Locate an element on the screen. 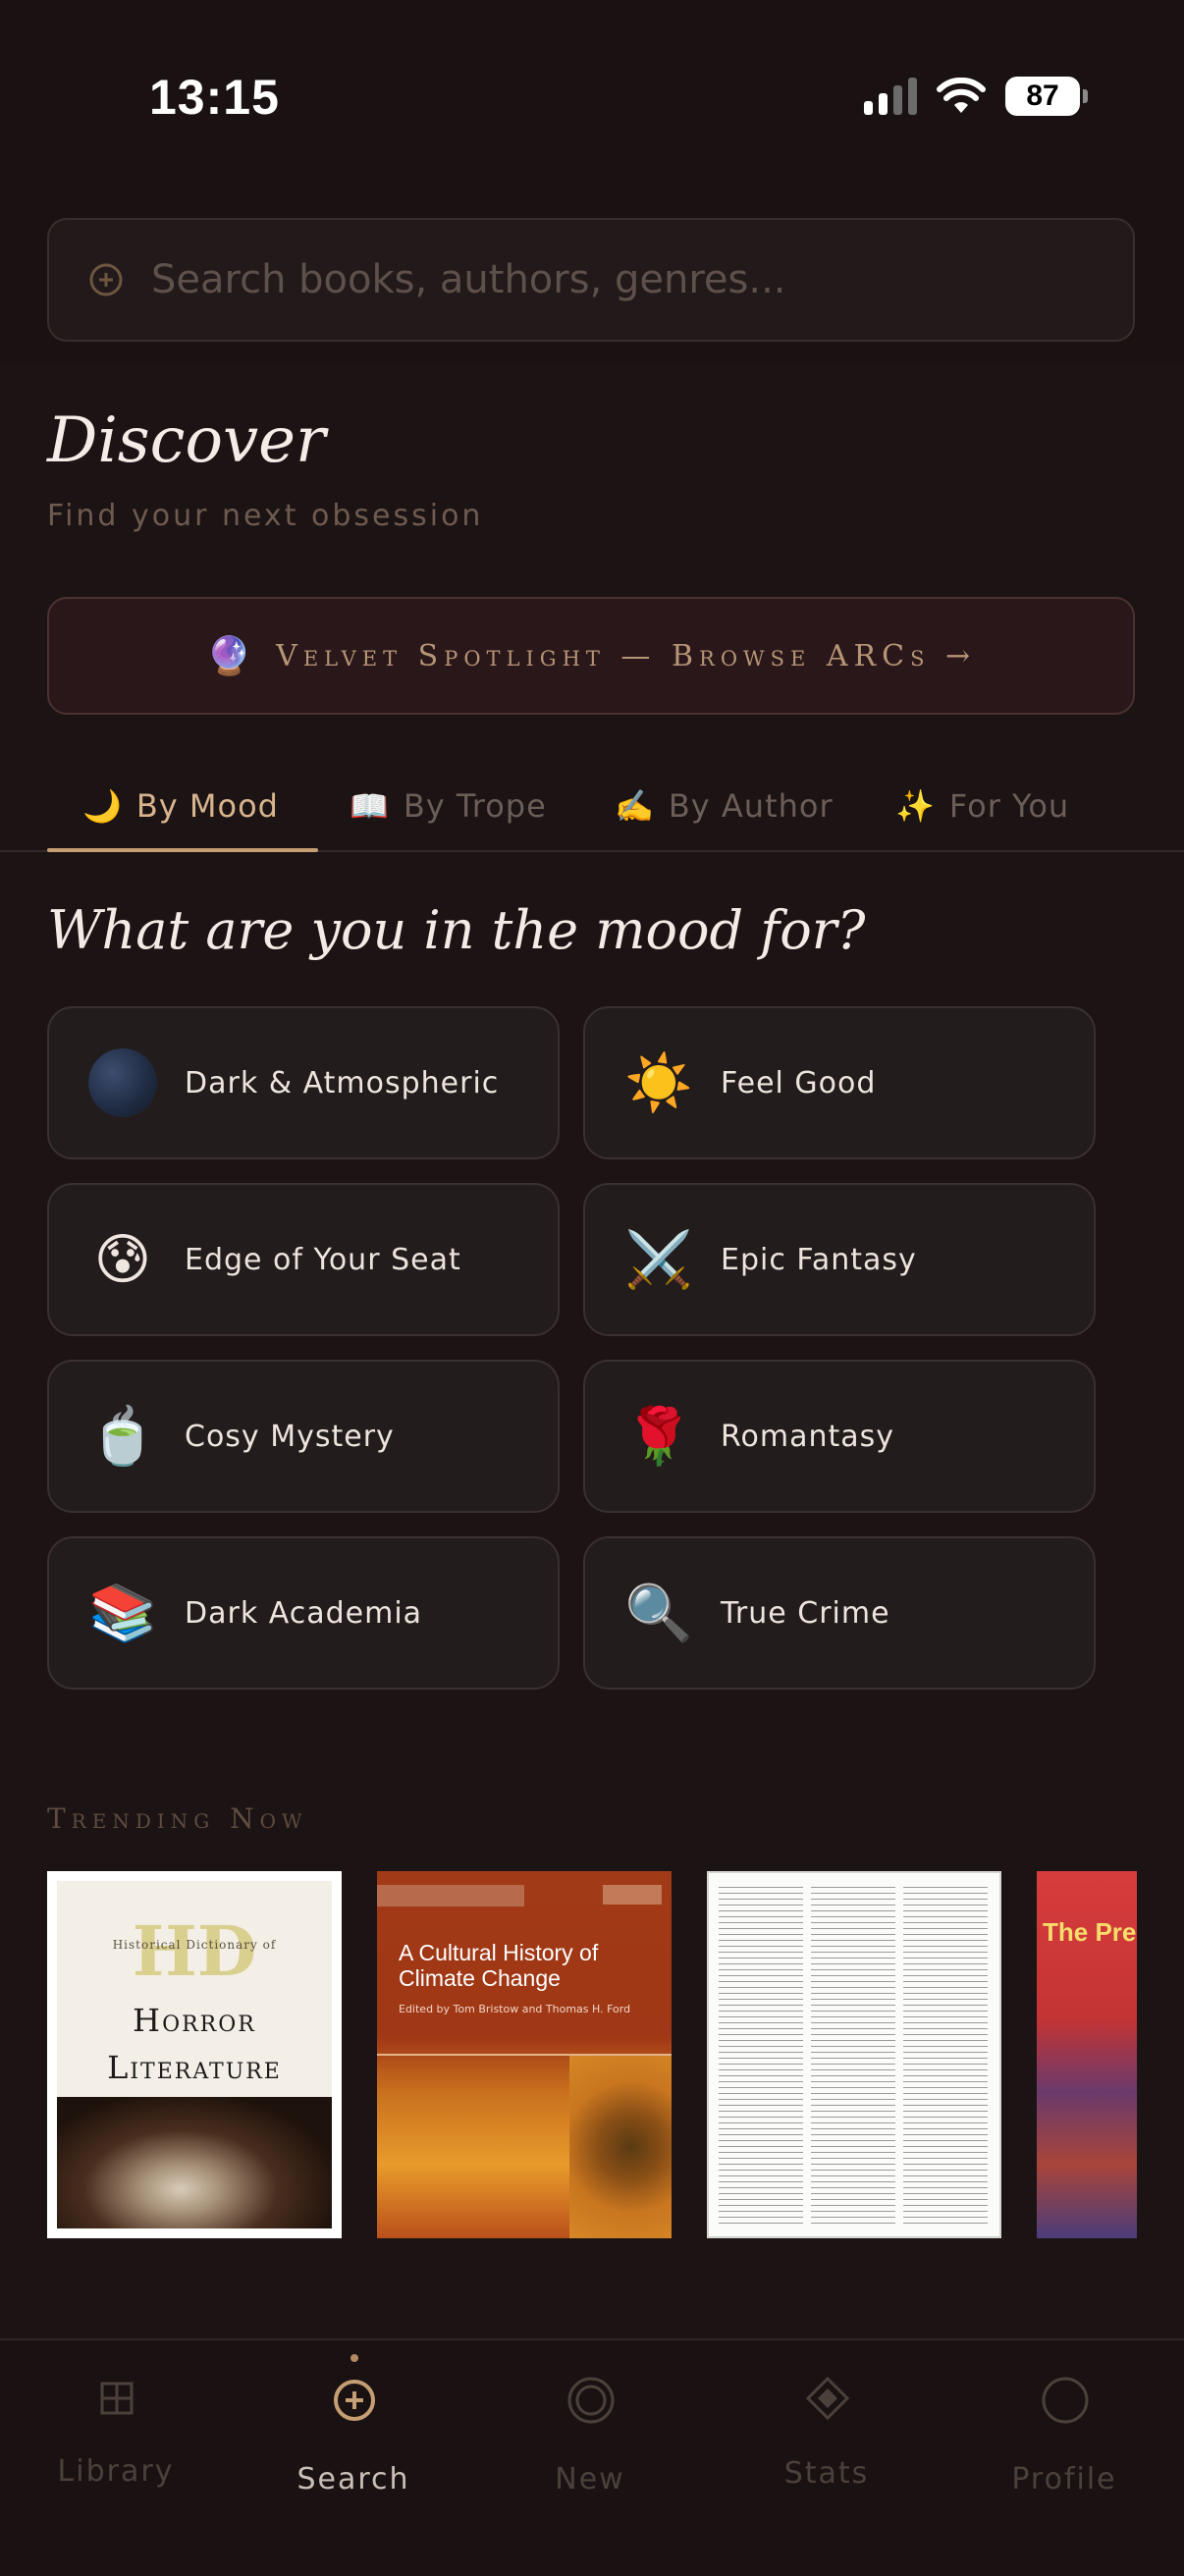 The image size is (1184, 2576). bottom-nav: Library Search New Stats Profile is located at coordinates (592, 2457).